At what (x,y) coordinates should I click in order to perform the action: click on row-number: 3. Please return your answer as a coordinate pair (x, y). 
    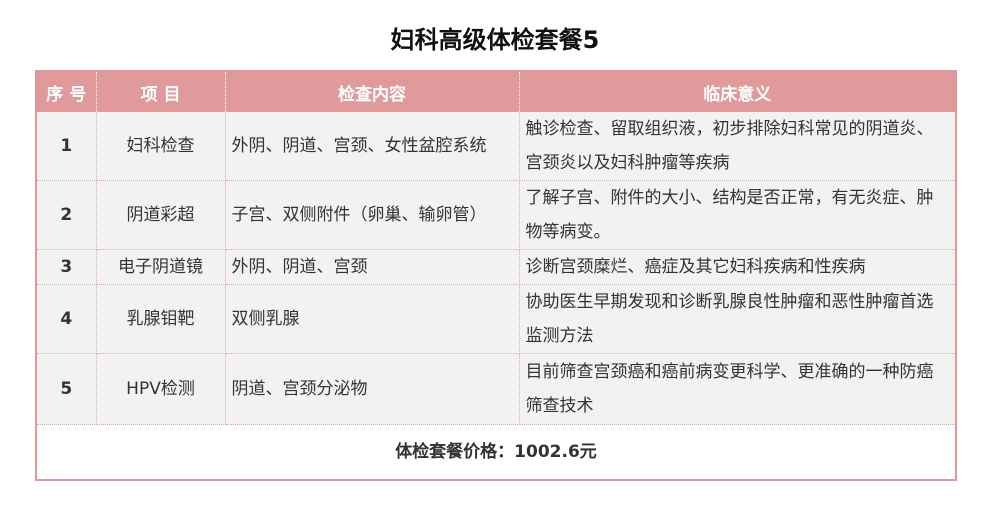
    Looking at the image, I should click on (67, 267).